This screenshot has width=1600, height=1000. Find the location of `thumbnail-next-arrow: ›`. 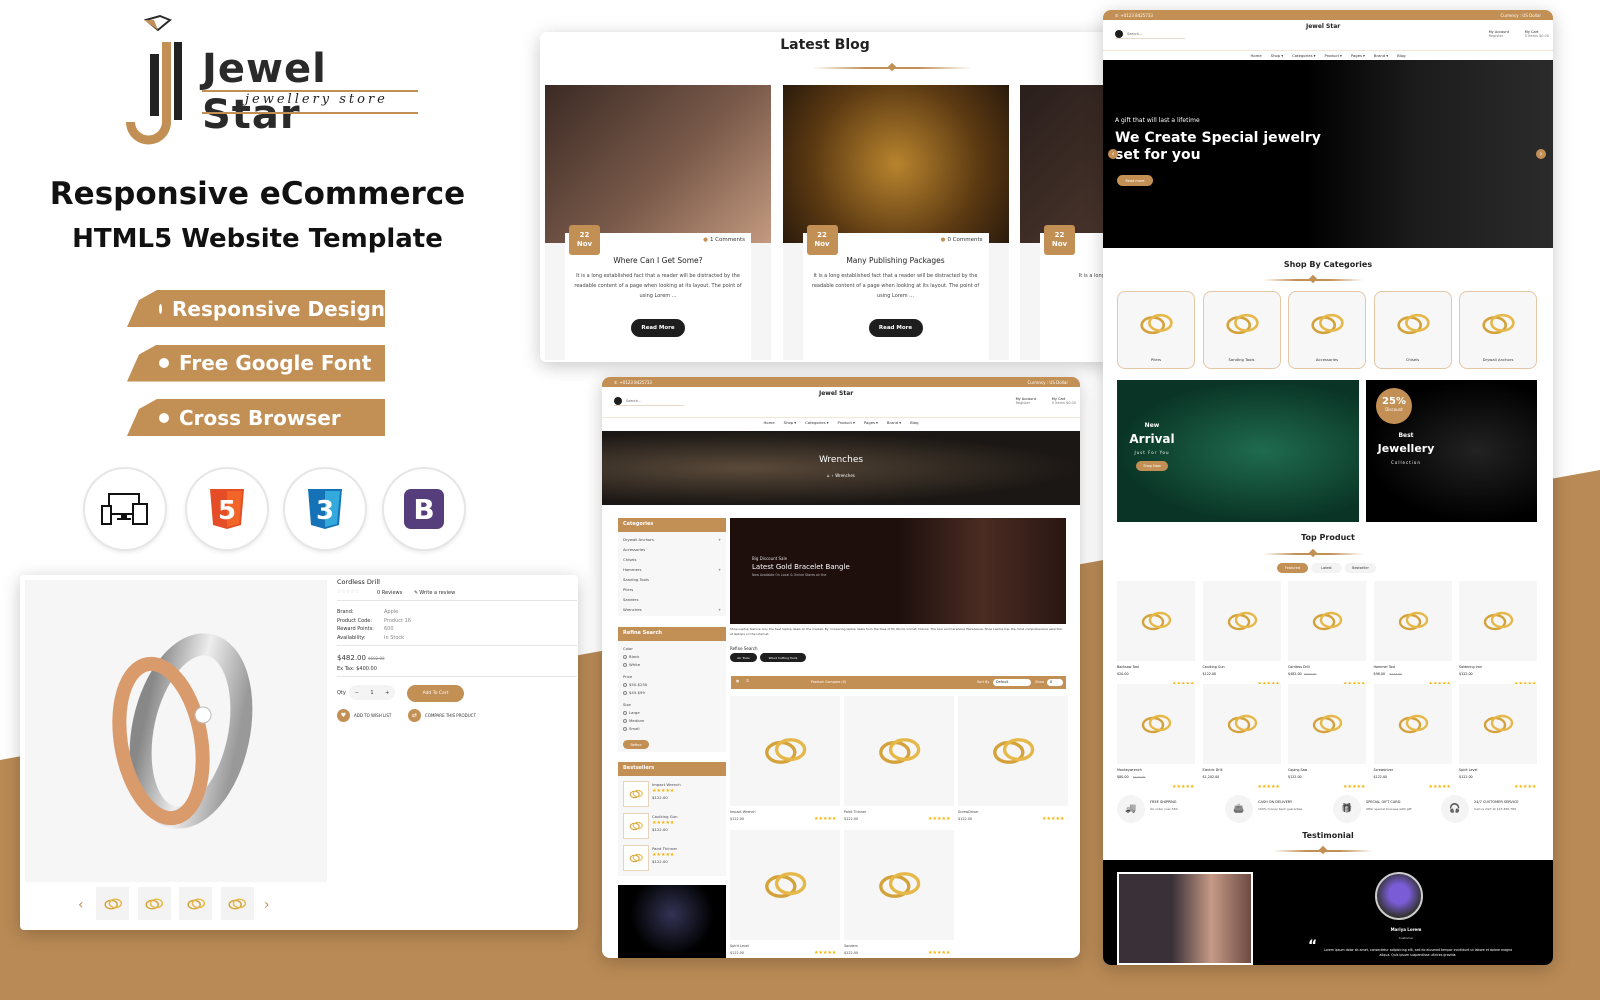

thumbnail-next-arrow: › is located at coordinates (267, 905).